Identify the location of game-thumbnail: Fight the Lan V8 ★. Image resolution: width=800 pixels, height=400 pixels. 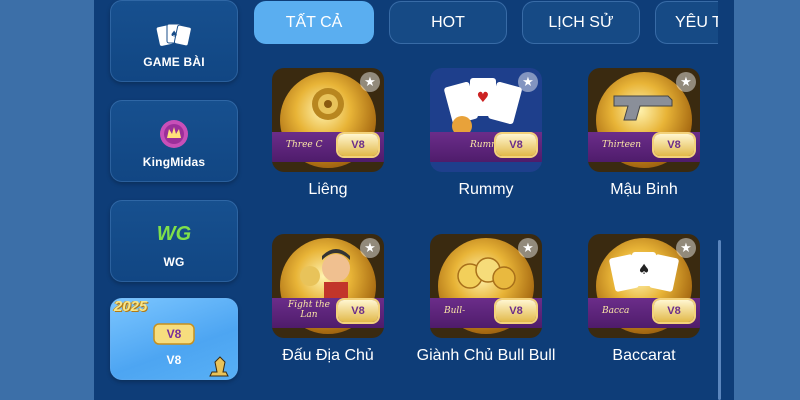
(328, 286).